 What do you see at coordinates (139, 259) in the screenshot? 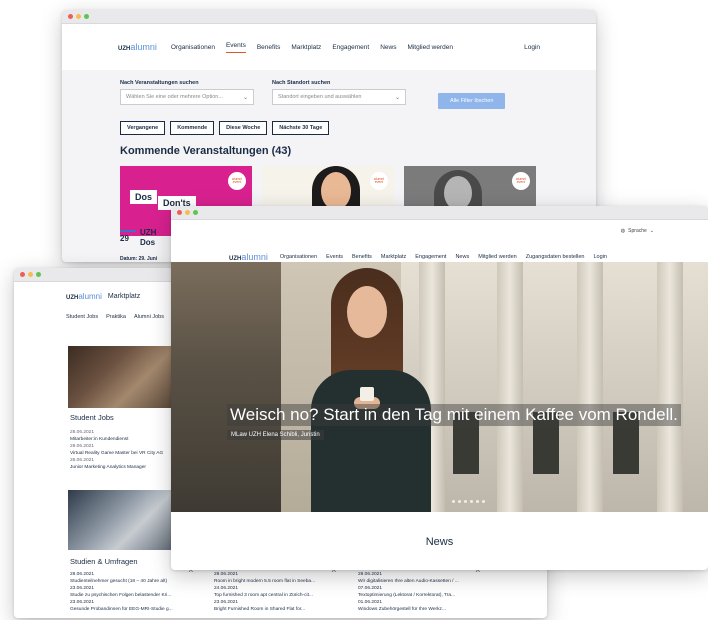
I see `event-date-line: Datum: 29. Juni` at bounding box center [139, 259].